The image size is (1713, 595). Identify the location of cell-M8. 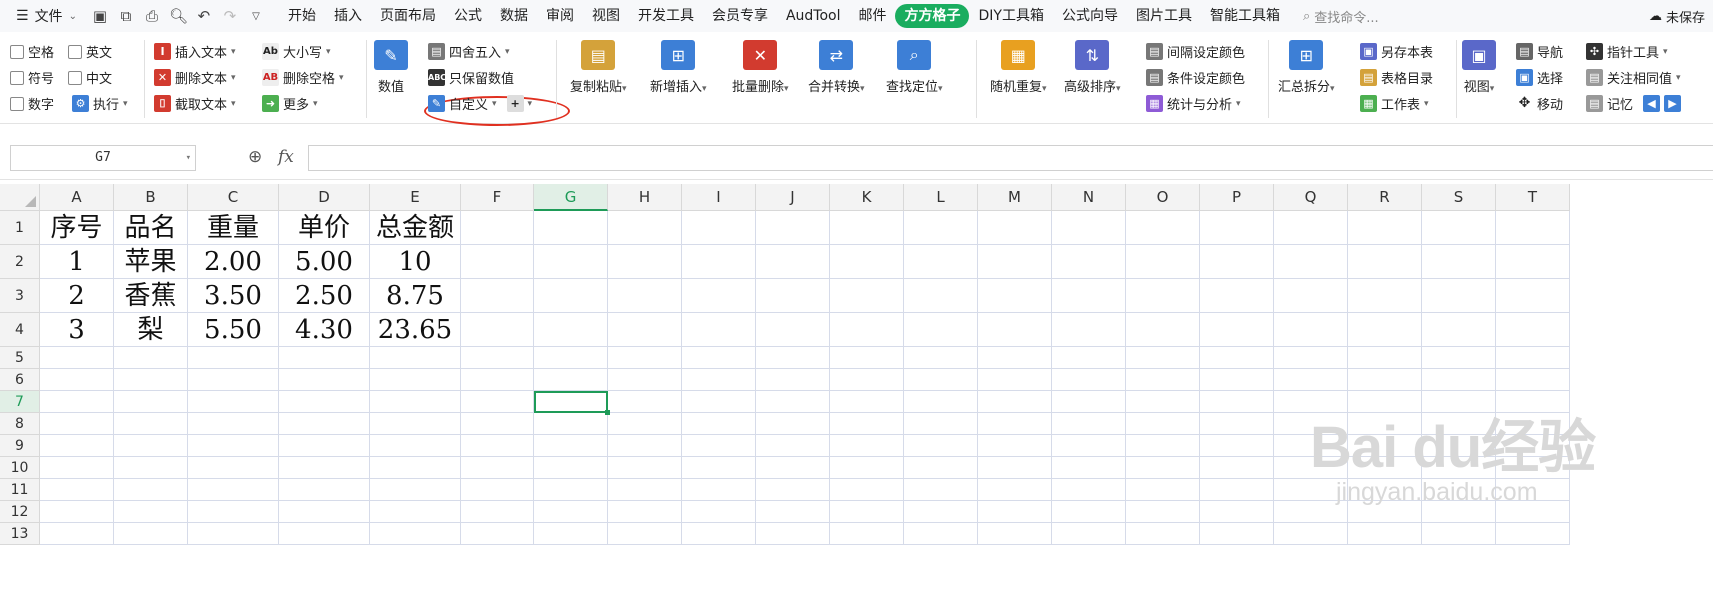
(1015, 424).